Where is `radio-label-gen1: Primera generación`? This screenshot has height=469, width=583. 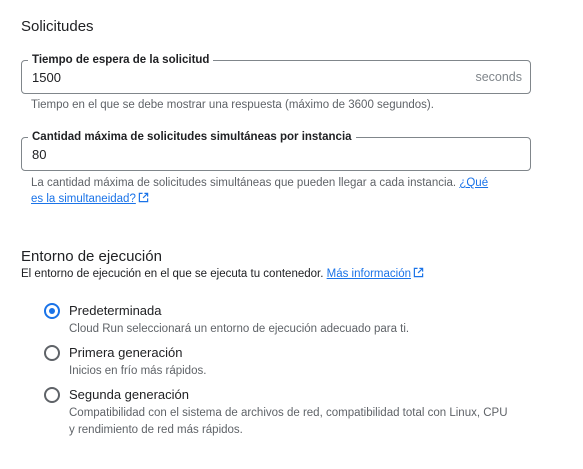
radio-label-gen1: Primera generación is located at coordinates (125, 352).